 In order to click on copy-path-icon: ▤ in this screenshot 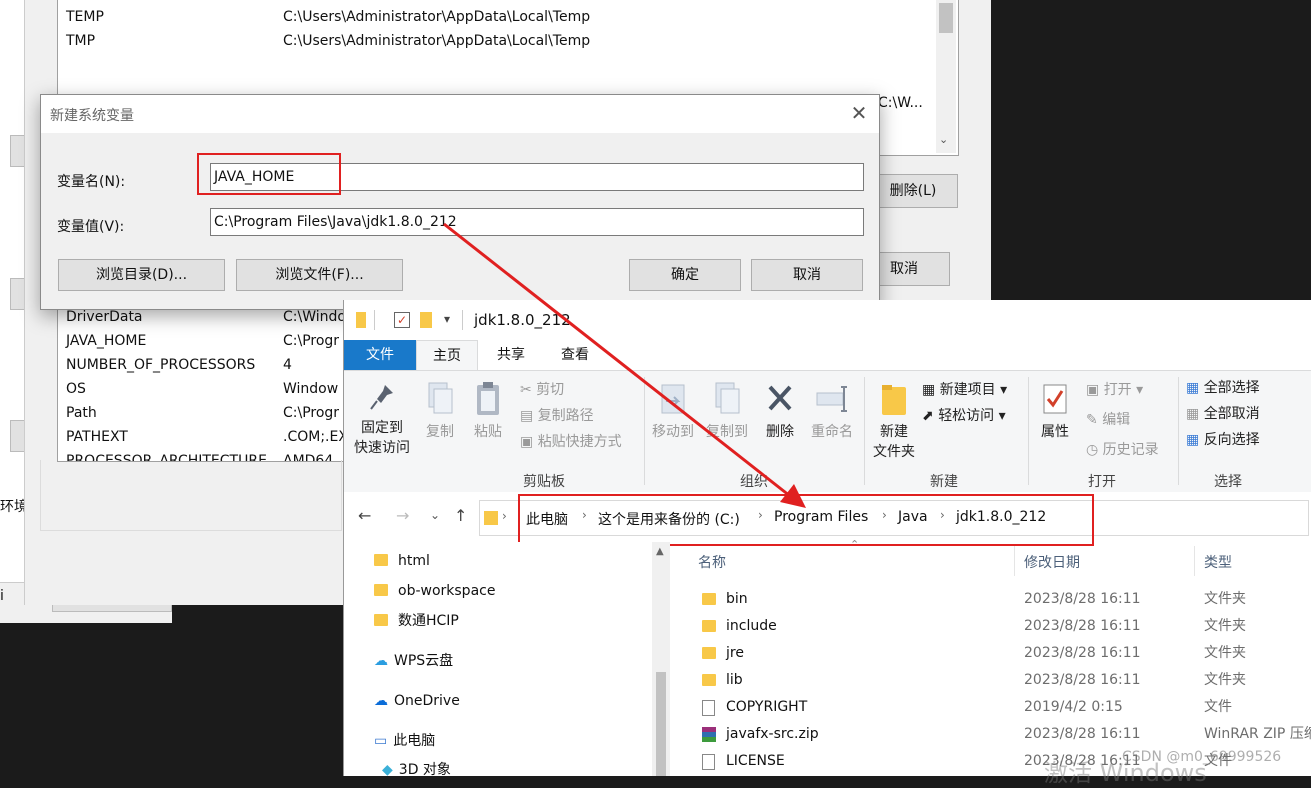, I will do `click(529, 416)`.